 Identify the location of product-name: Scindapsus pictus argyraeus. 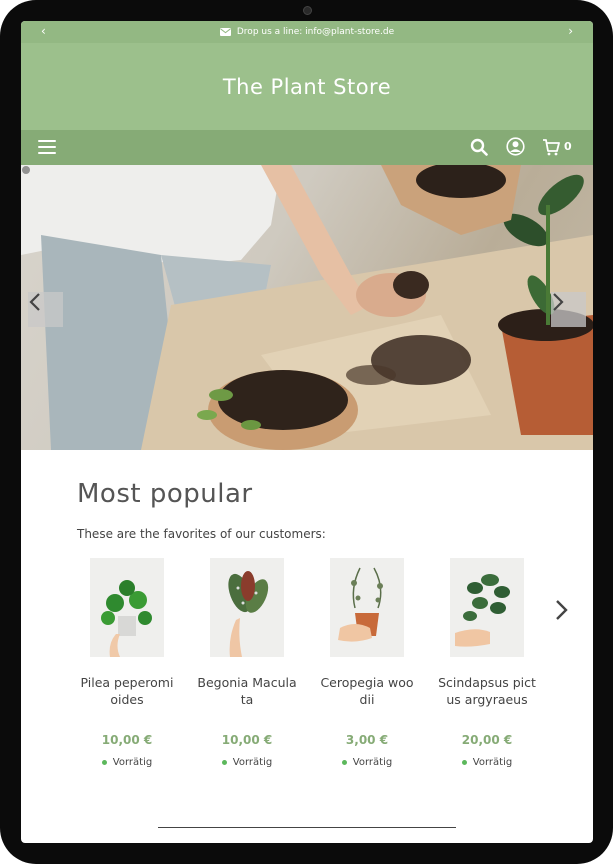
(487, 691).